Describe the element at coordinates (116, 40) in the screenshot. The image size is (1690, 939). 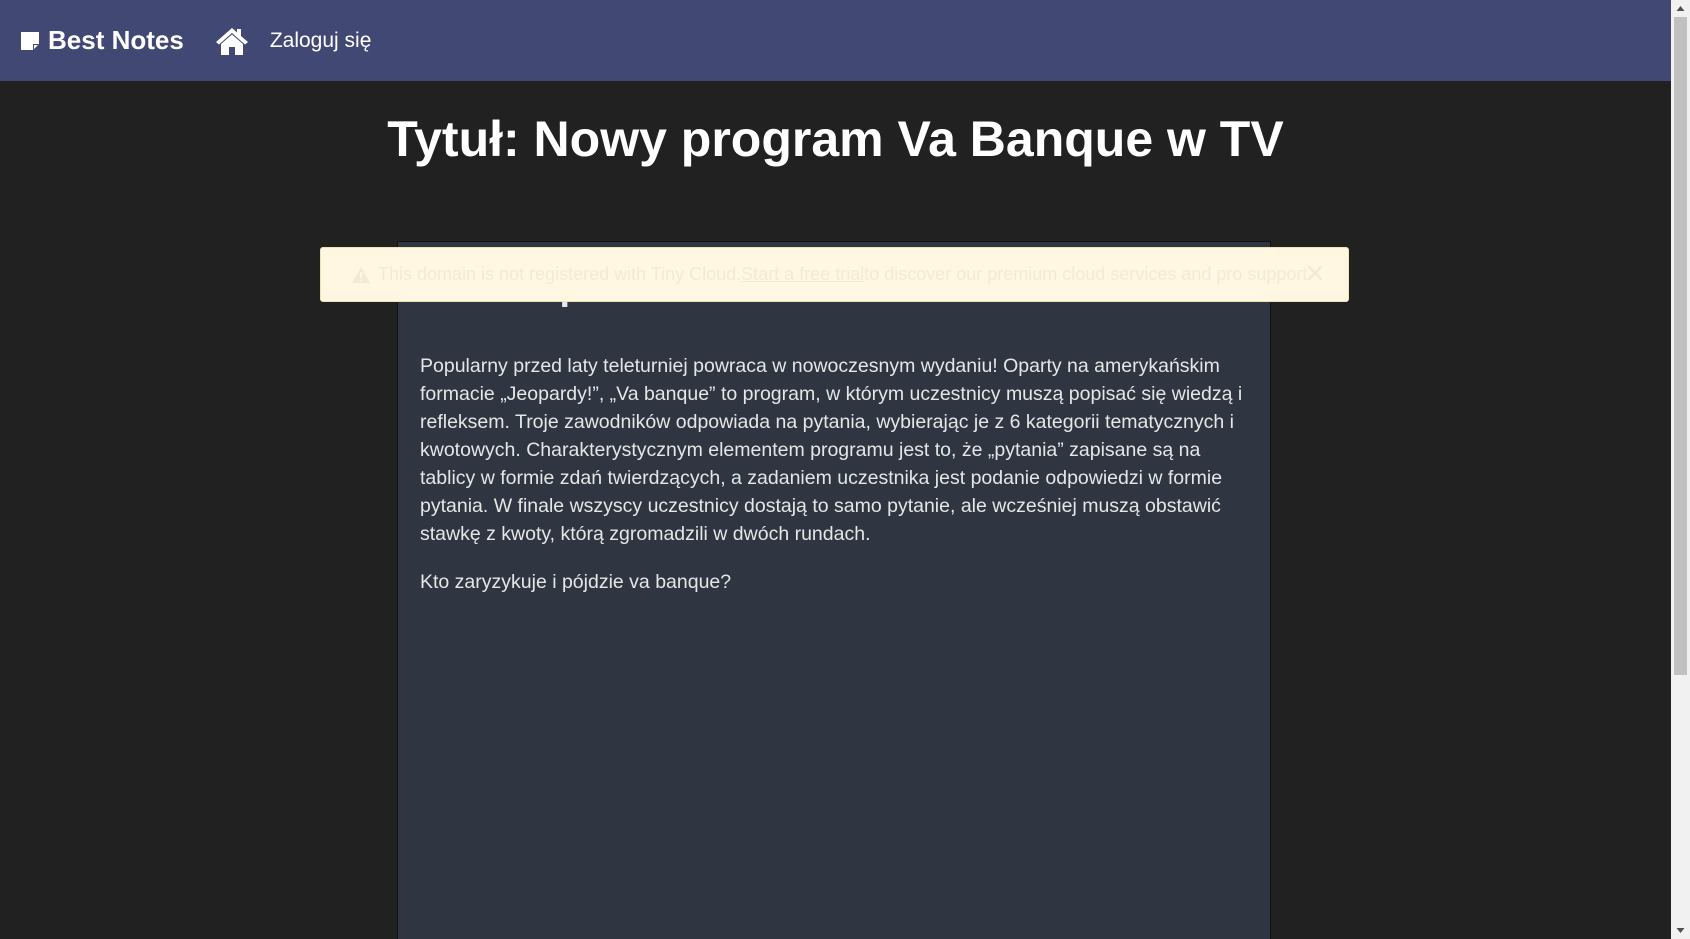
I see `brand-label: Best Notes` at that location.